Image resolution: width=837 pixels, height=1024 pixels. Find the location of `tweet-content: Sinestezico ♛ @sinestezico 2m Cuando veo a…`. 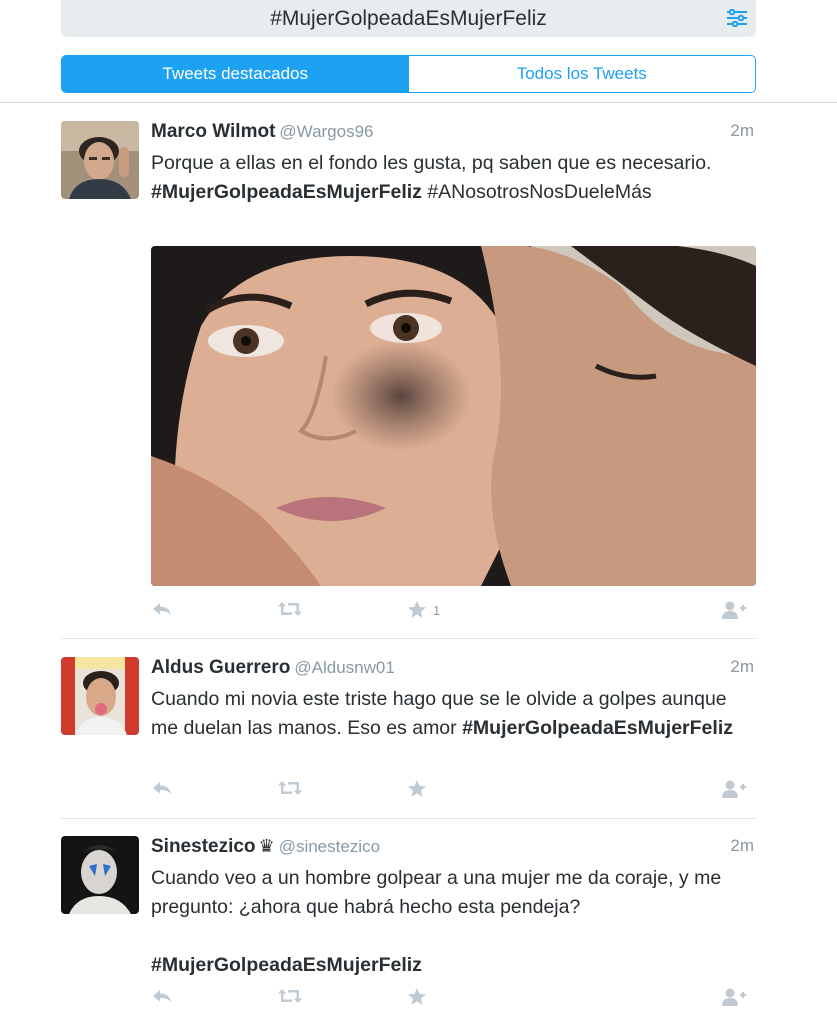

tweet-content: Sinestezico ♛ @sinestezico 2m Cuando veo a… is located at coordinates (453, 921).